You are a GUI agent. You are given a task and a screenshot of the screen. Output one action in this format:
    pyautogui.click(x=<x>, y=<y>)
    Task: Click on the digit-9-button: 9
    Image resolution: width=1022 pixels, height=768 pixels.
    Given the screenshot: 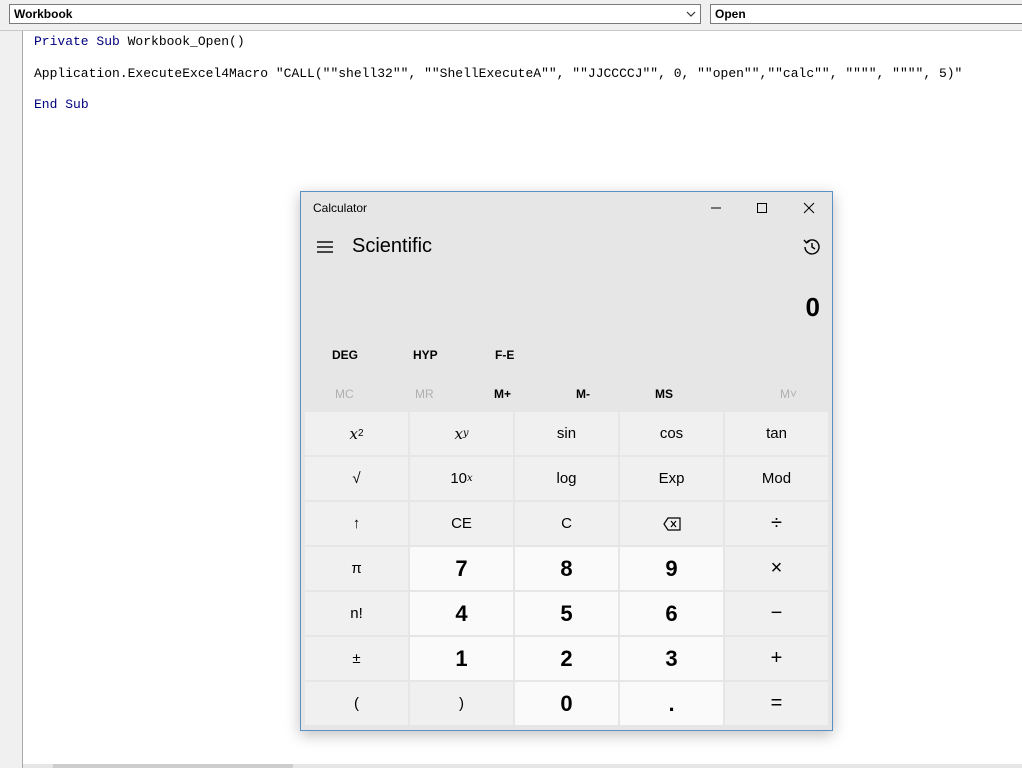 What is the action you would take?
    pyautogui.click(x=671, y=568)
    